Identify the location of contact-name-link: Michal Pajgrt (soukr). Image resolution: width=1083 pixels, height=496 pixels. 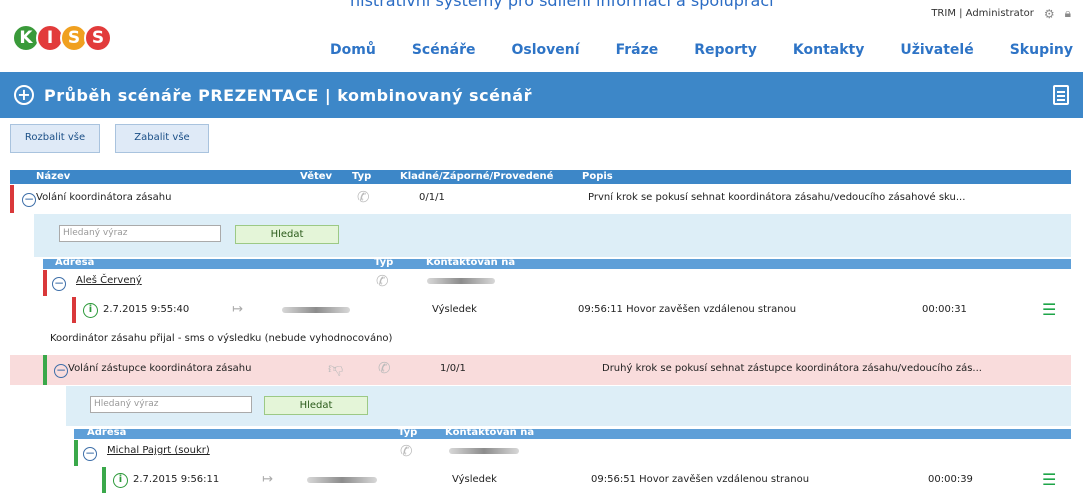
(158, 450).